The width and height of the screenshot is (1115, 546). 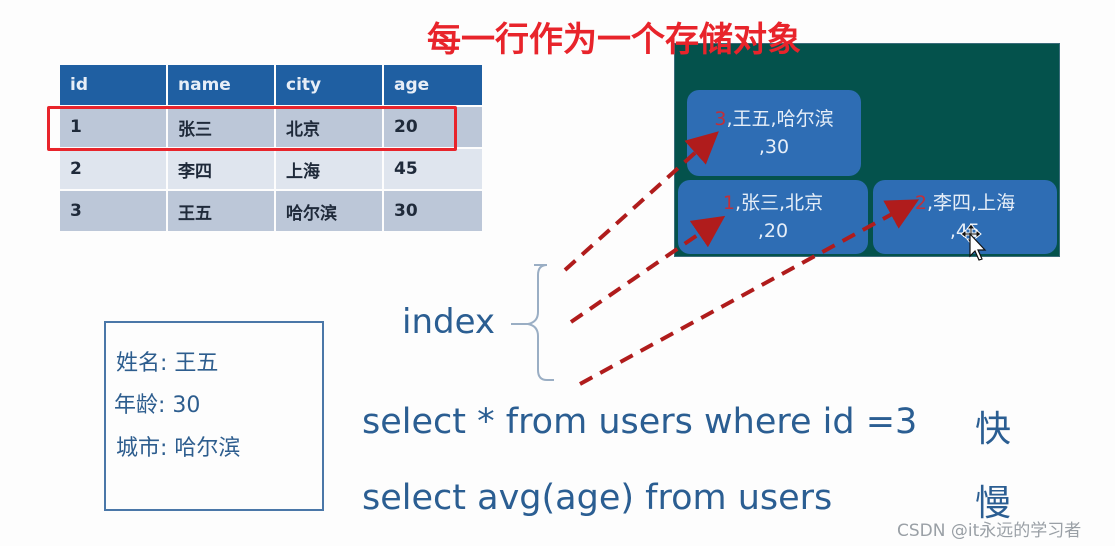 What do you see at coordinates (920, 203) in the screenshot?
I see `storage-object-id: 2` at bounding box center [920, 203].